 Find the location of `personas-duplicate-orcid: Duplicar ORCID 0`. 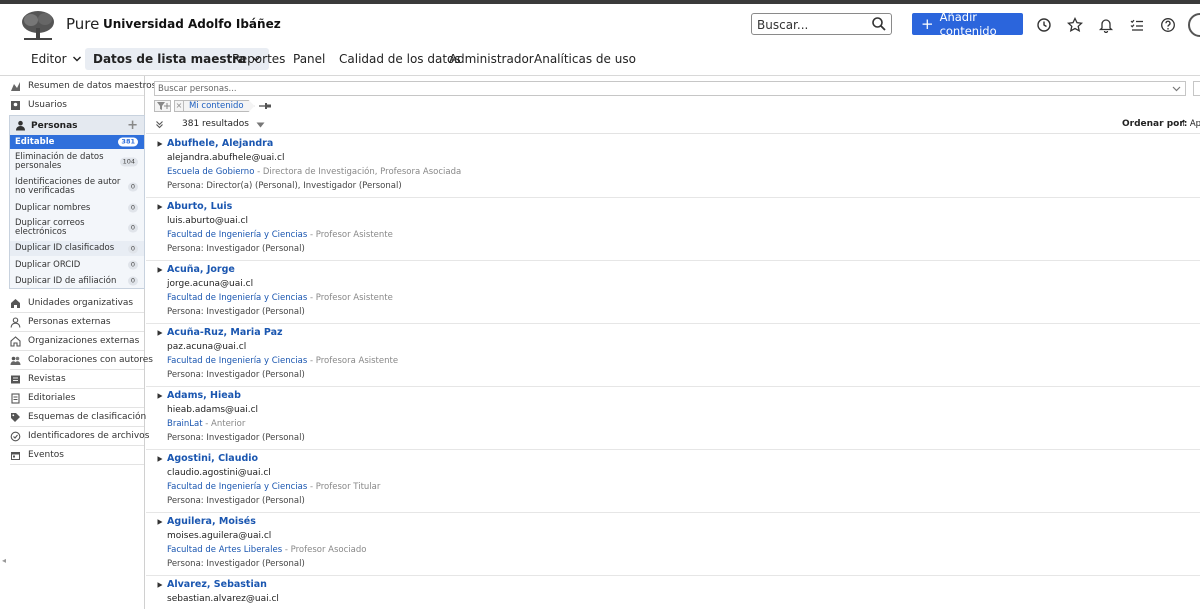

personas-duplicate-orcid: Duplicar ORCID 0 is located at coordinates (77, 265).